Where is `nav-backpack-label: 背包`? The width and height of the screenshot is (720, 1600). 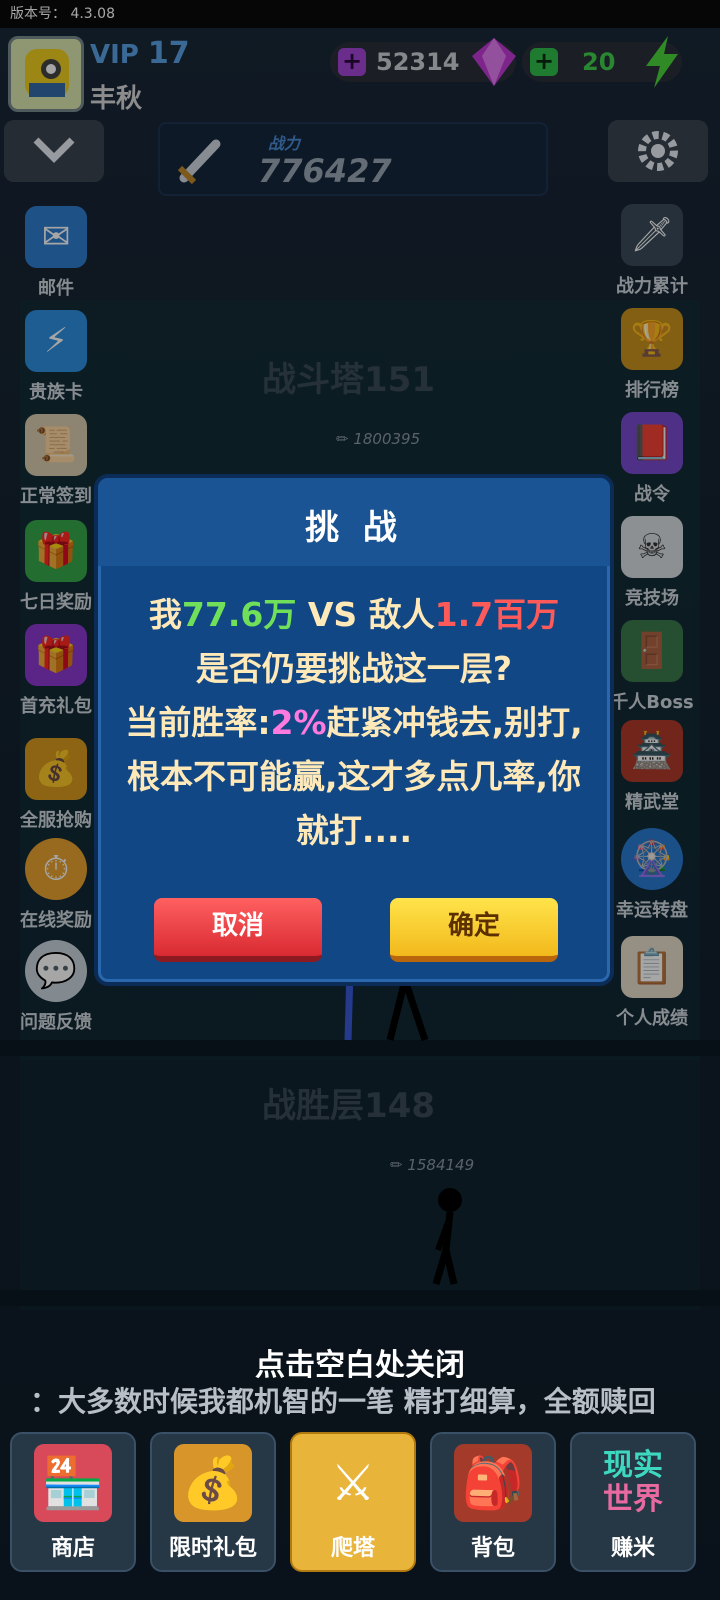
nav-backpack-label: 背包 is located at coordinates (492, 1548).